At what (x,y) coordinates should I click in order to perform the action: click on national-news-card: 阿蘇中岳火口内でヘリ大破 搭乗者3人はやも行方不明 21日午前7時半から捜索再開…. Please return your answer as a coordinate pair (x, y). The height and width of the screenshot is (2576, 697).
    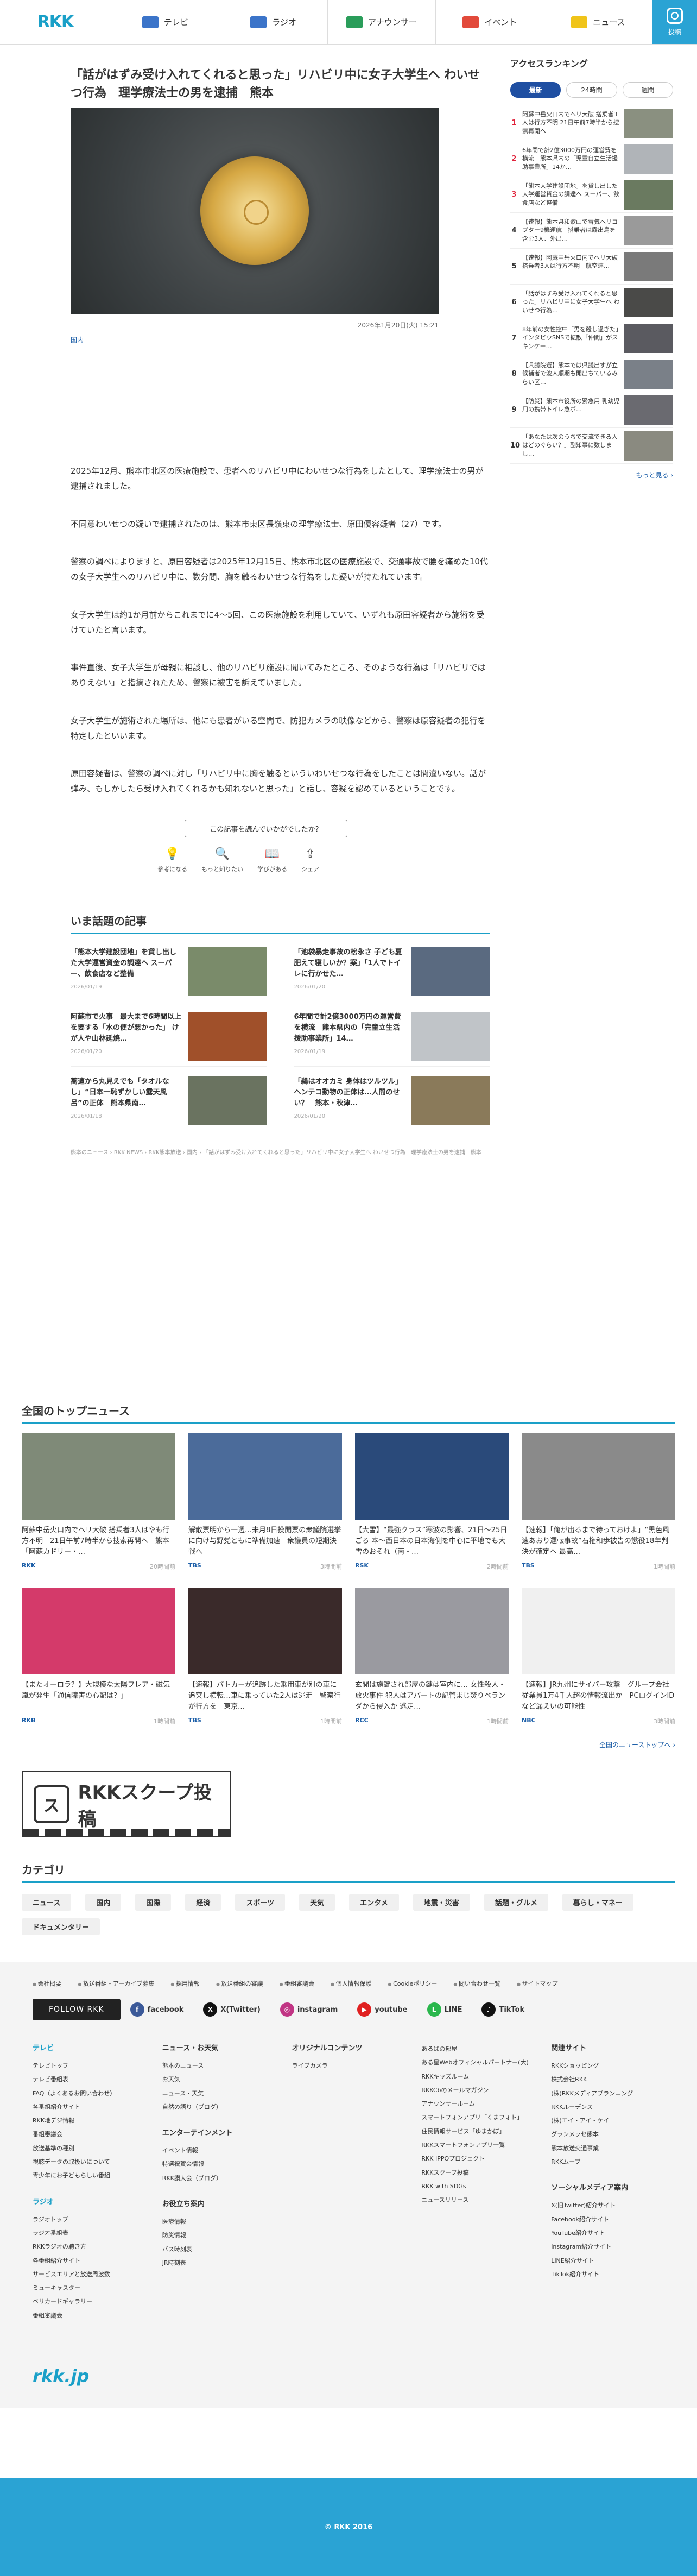
    Looking at the image, I should click on (99, 1504).